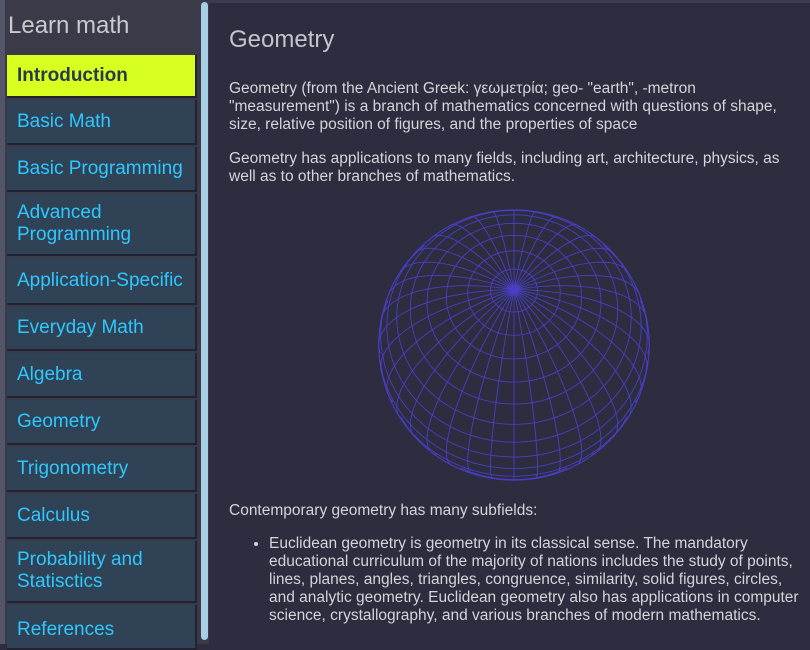  What do you see at coordinates (509, 1) in the screenshot?
I see `top-divider` at bounding box center [509, 1].